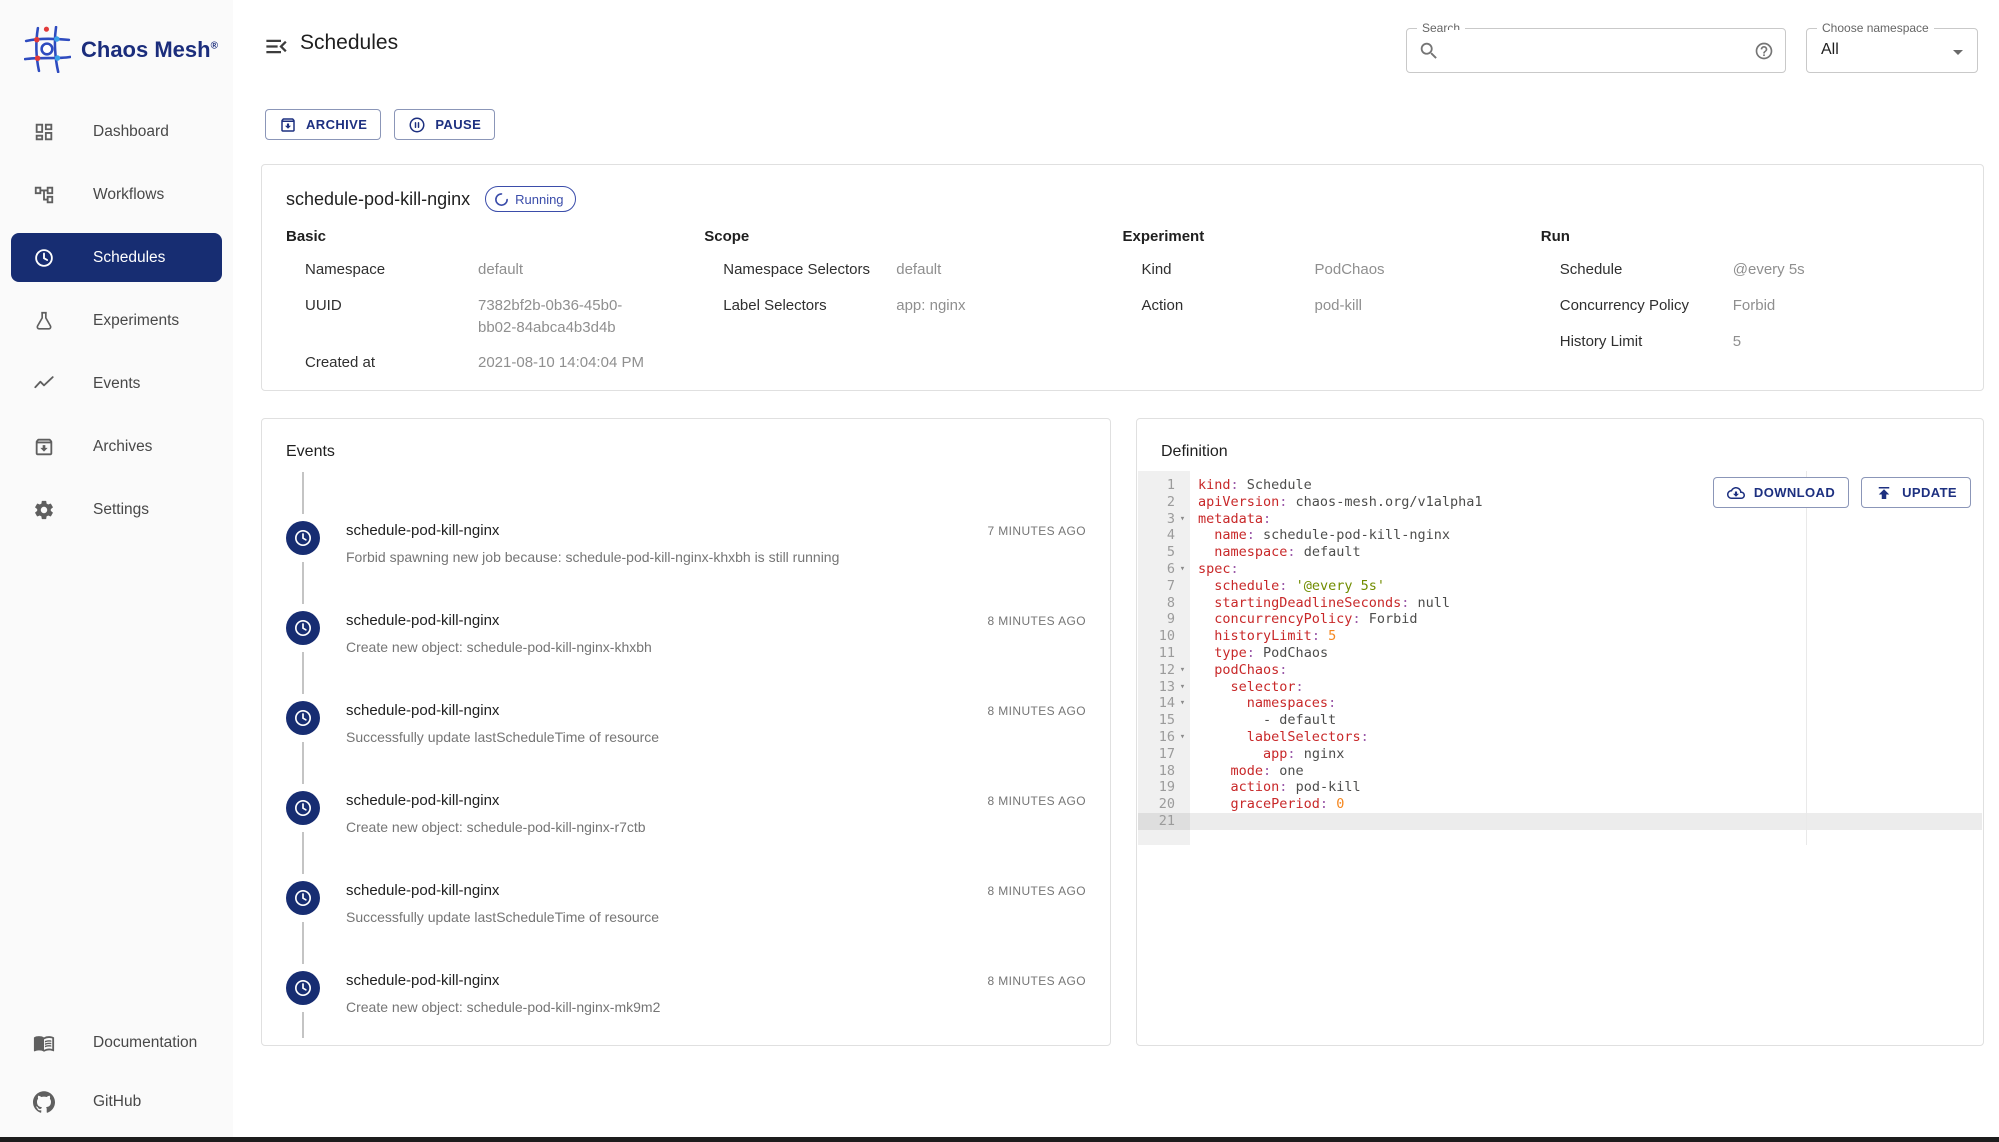 Image resolution: width=1999 pixels, height=1142 pixels. What do you see at coordinates (345, 269) in the screenshot?
I see `detail-label: Namespace` at bounding box center [345, 269].